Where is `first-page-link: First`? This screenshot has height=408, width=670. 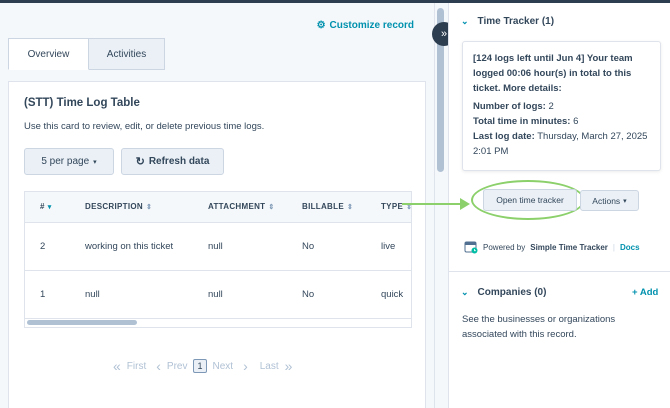
first-page-link: First is located at coordinates (136, 366).